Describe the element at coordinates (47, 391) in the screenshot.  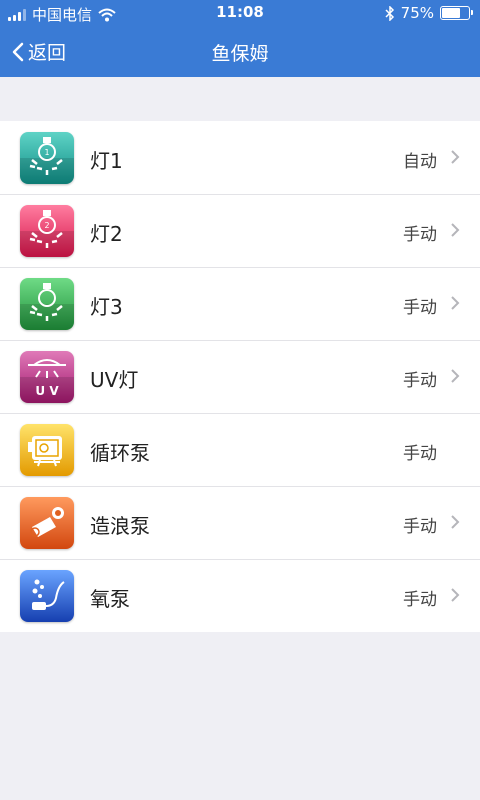
I see `icon-badge: U V` at that location.